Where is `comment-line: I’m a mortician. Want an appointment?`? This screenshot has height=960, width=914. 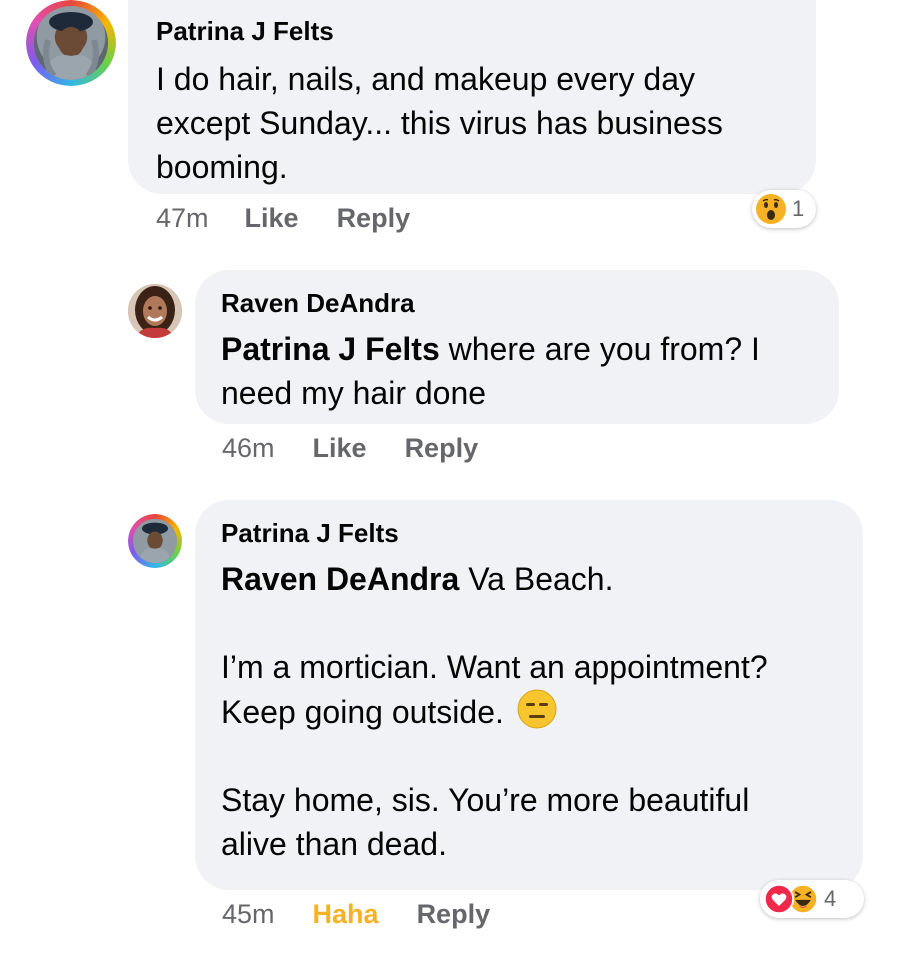
comment-line: I’m a mortician. Want an appointment? is located at coordinates (494, 667).